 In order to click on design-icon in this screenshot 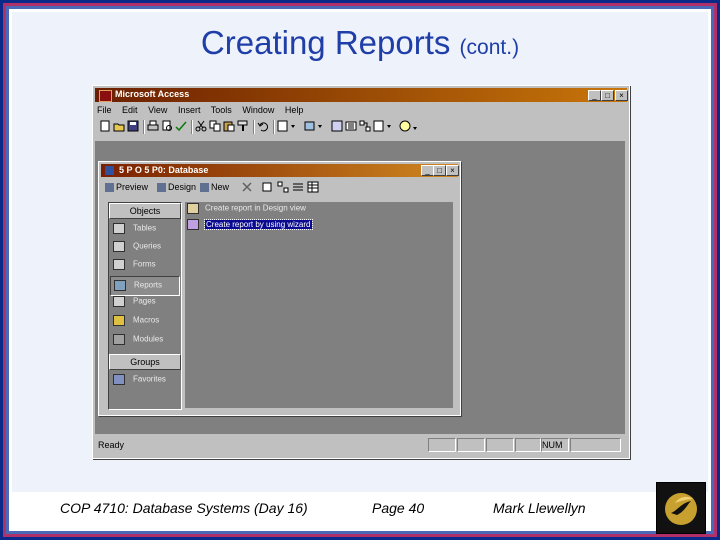, I will do `click(161, 188)`.